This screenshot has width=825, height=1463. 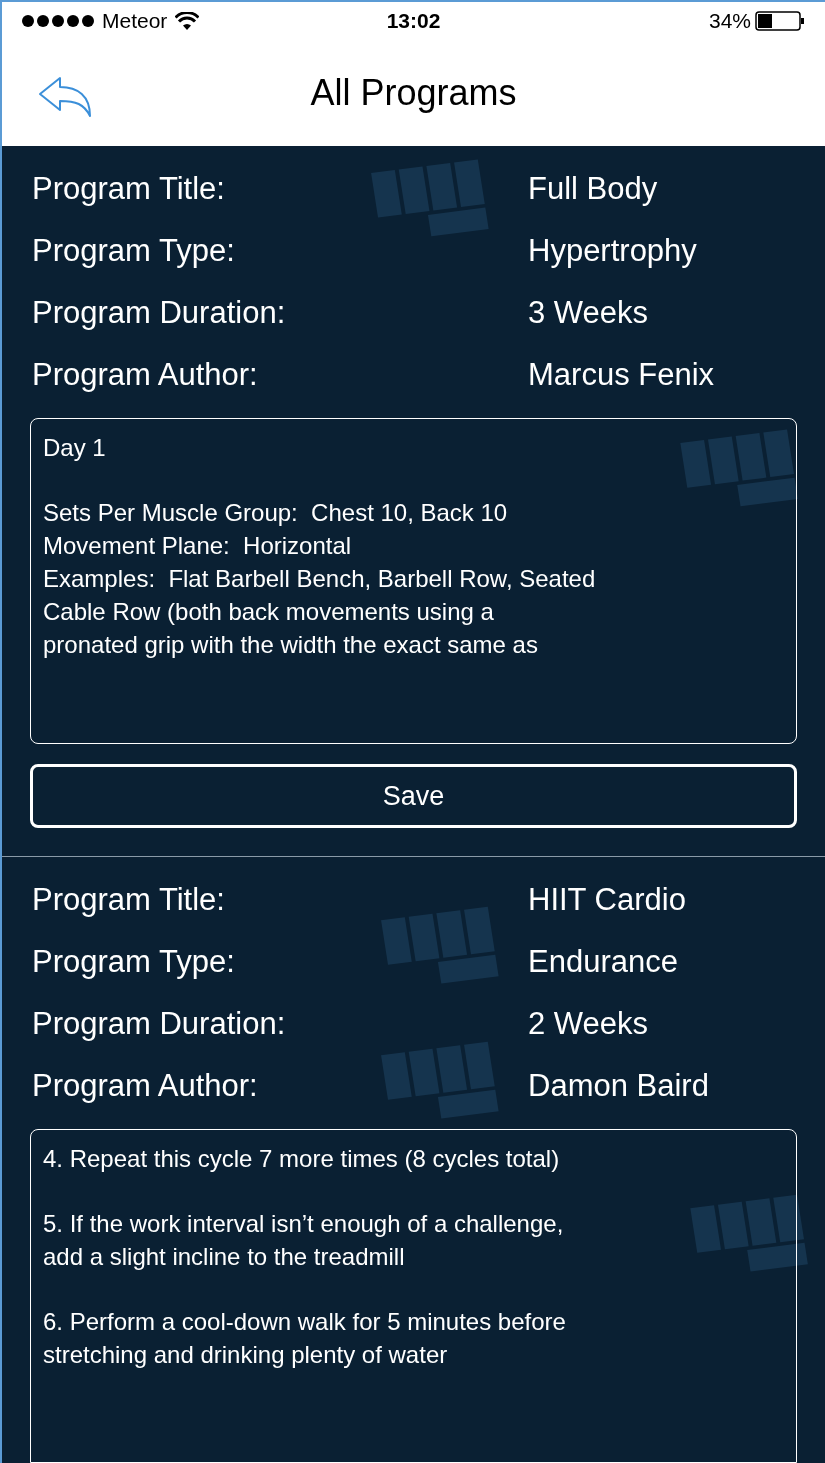 What do you see at coordinates (588, 312) in the screenshot?
I see `field-value: 3 Weeks` at bounding box center [588, 312].